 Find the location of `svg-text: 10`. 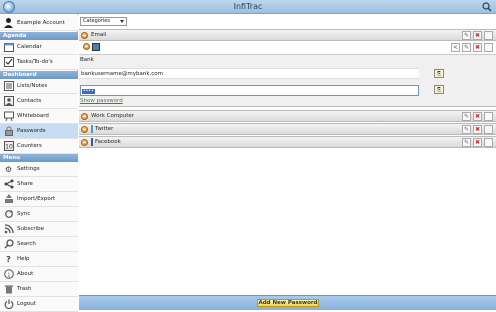

svg-text: 10 is located at coordinates (9, 147).